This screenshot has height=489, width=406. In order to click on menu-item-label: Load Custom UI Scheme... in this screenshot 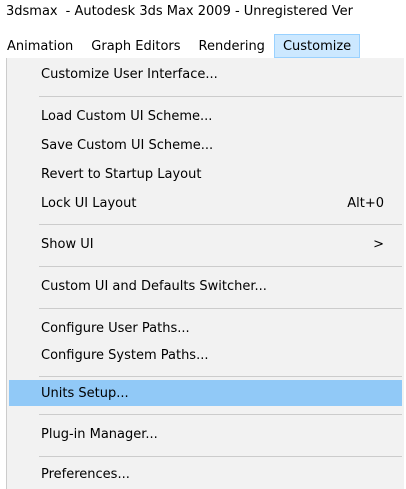, I will do `click(127, 116)`.